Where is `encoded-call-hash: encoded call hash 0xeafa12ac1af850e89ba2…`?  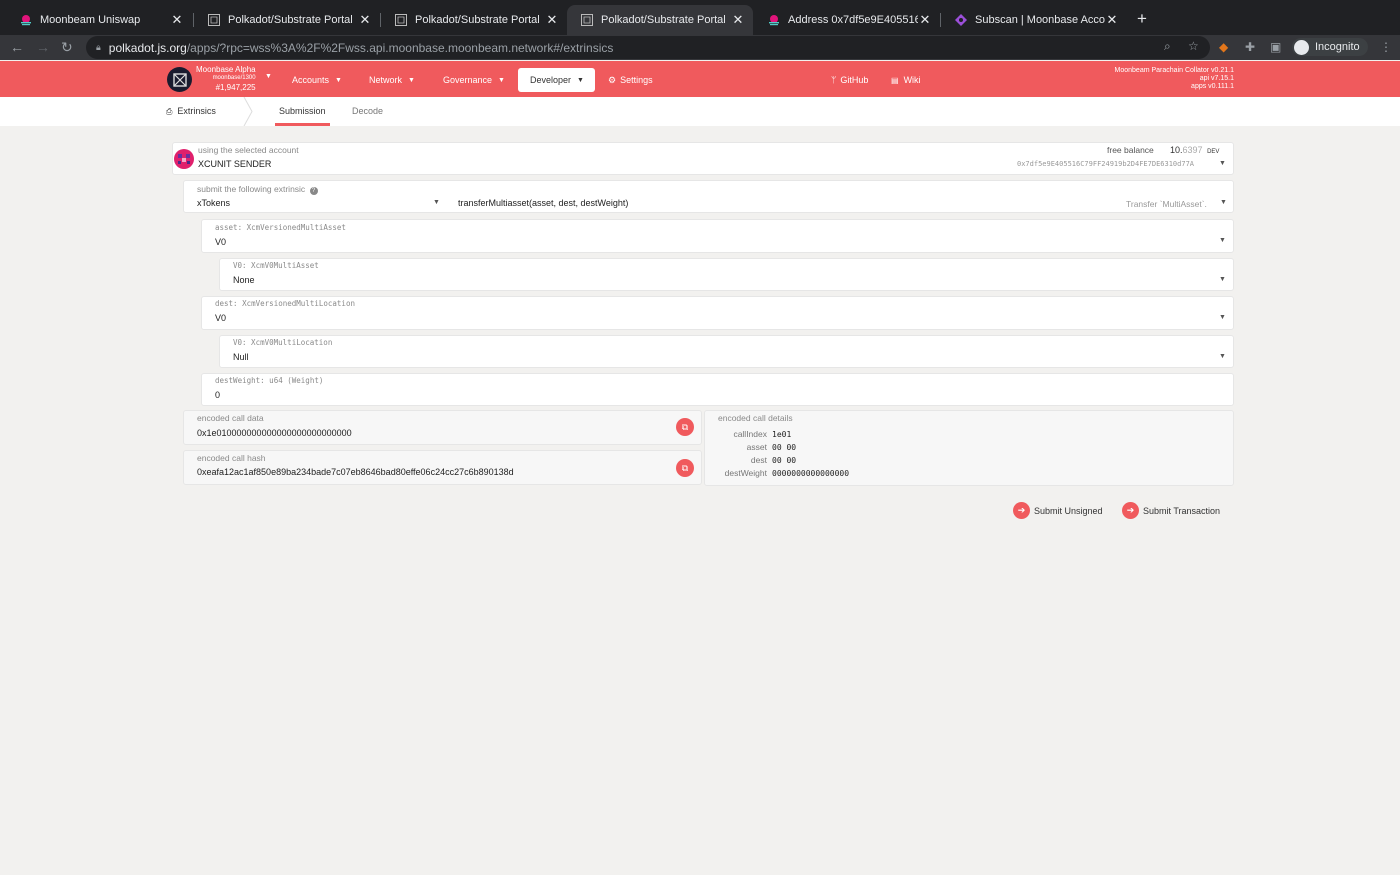 encoded-call-hash: encoded call hash 0xeafa12ac1af850e89ba2… is located at coordinates (442, 467).